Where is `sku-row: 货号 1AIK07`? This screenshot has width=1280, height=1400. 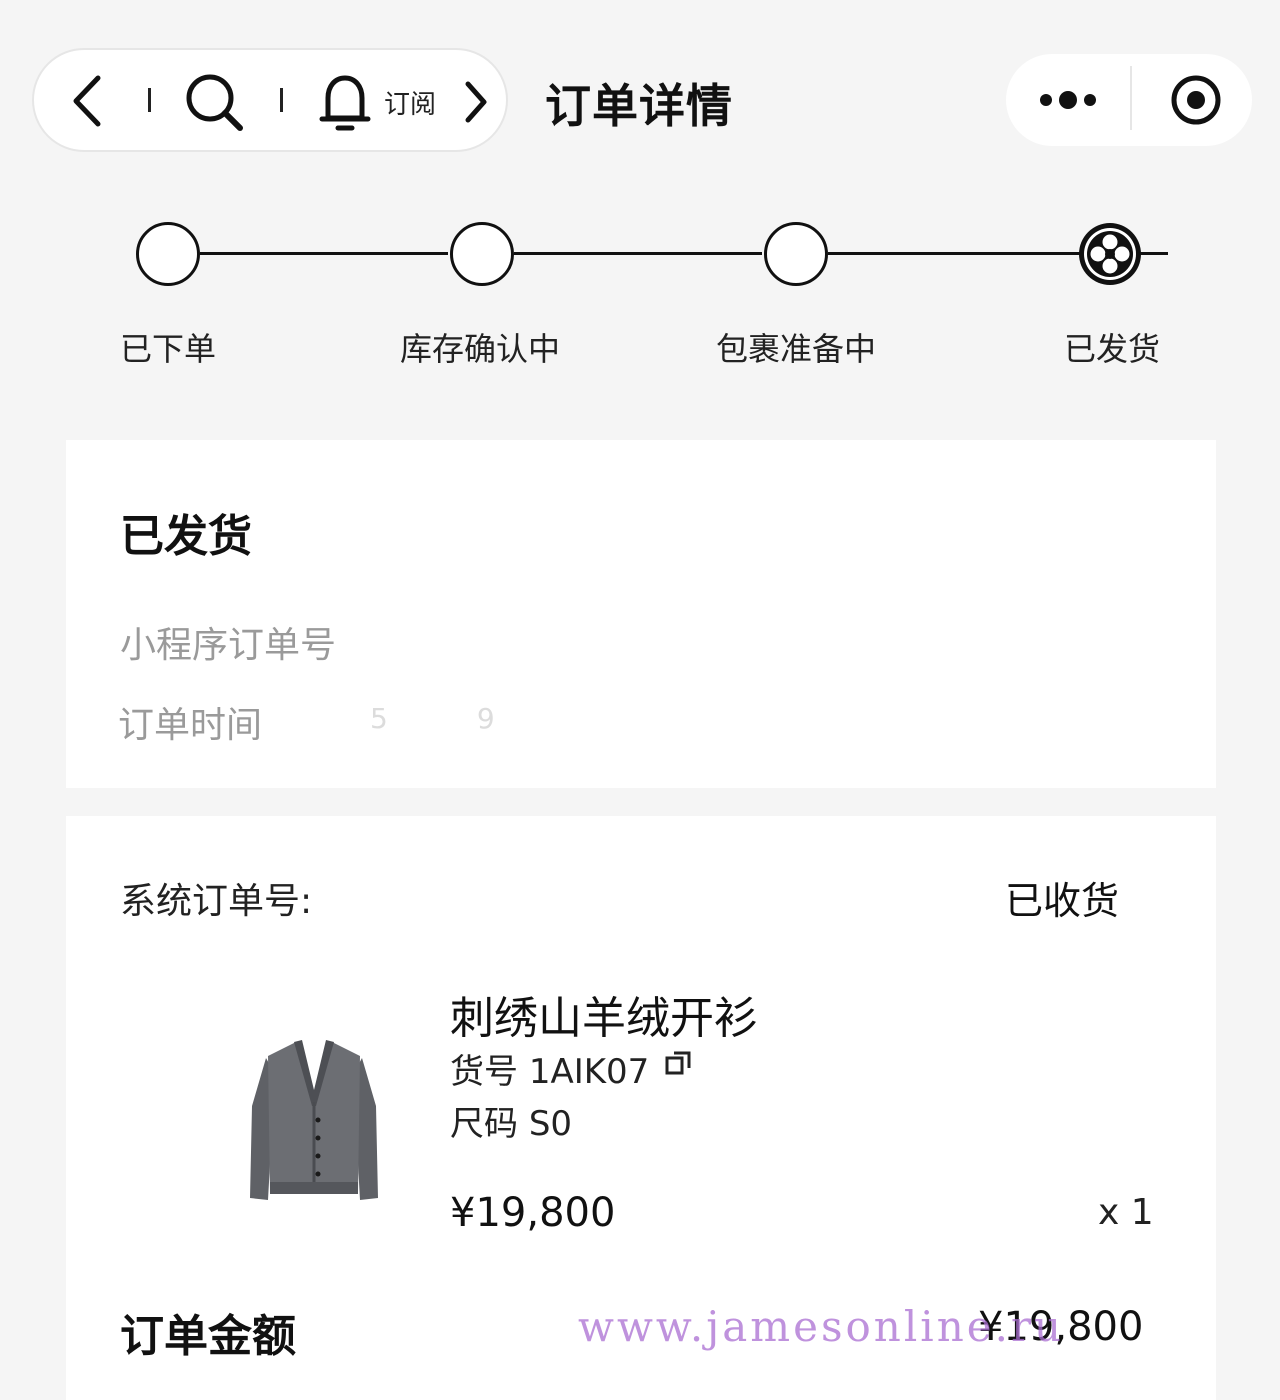 sku-row: 货号 1AIK07 is located at coordinates (549, 1068).